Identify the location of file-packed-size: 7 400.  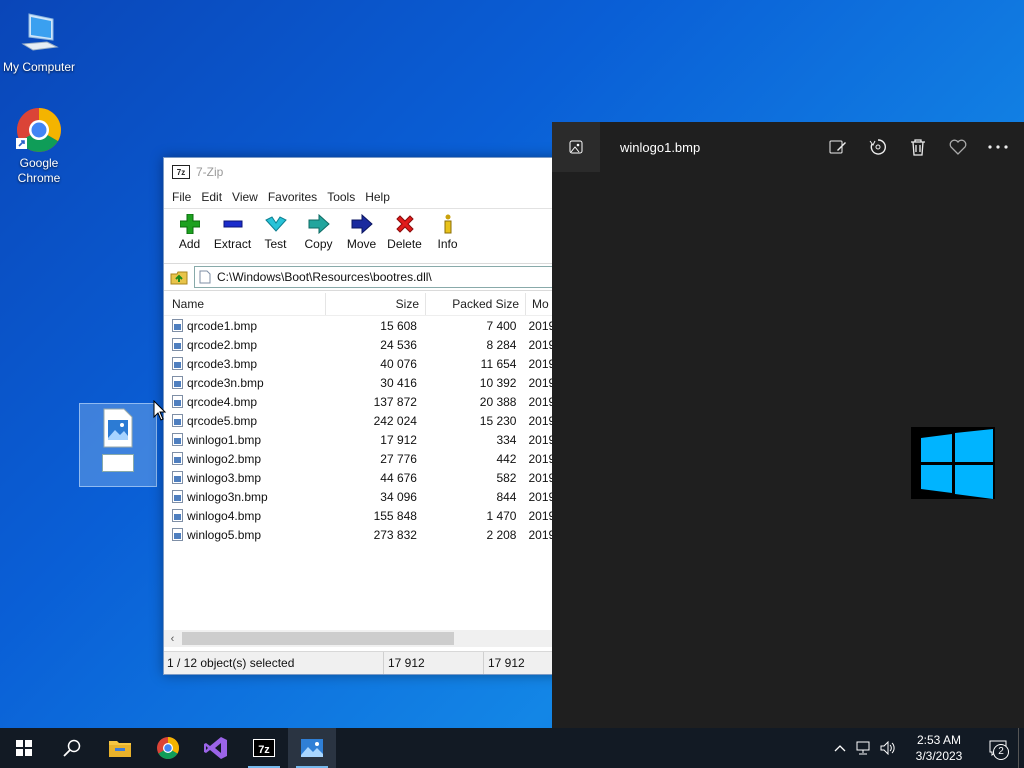
(501, 325).